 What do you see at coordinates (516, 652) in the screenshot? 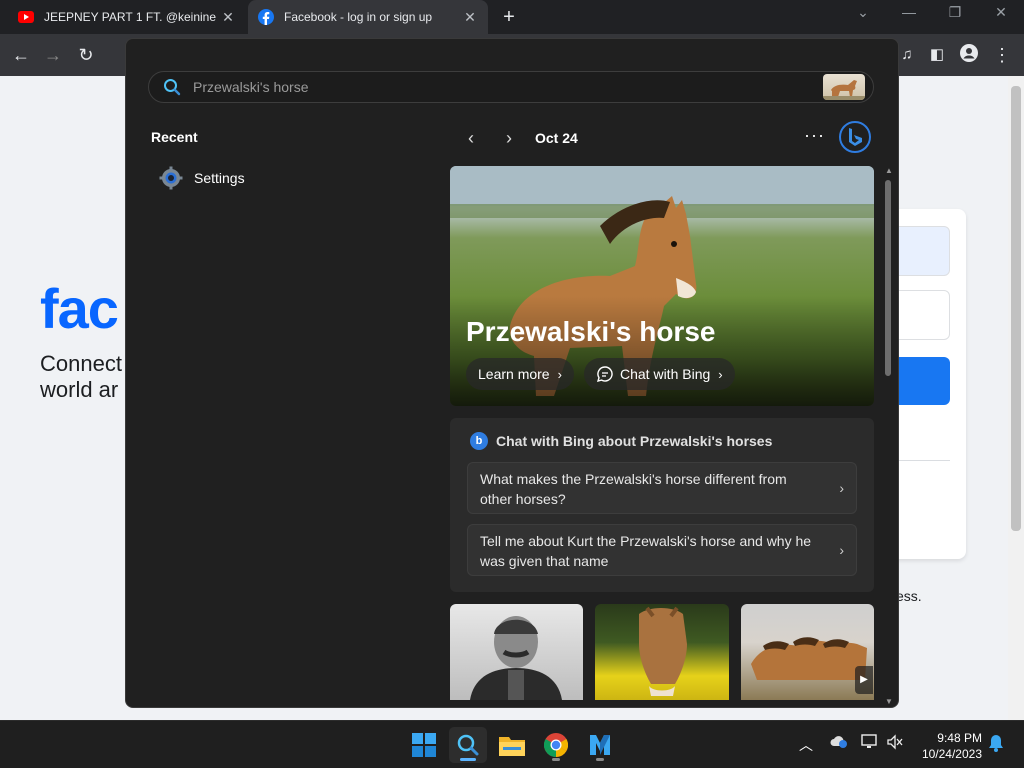
I see `portrait-image` at bounding box center [516, 652].